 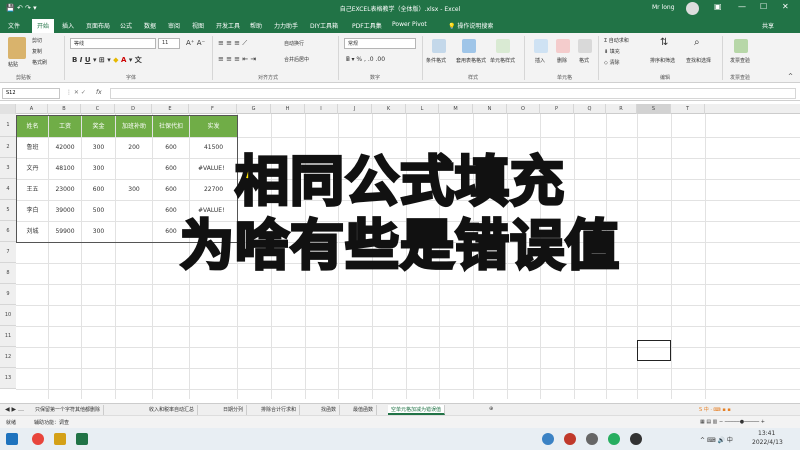 I want to click on align-horizontal-buttons: ≡ ≡ ≡ ⇤ ⇥, so click(x=237, y=59).